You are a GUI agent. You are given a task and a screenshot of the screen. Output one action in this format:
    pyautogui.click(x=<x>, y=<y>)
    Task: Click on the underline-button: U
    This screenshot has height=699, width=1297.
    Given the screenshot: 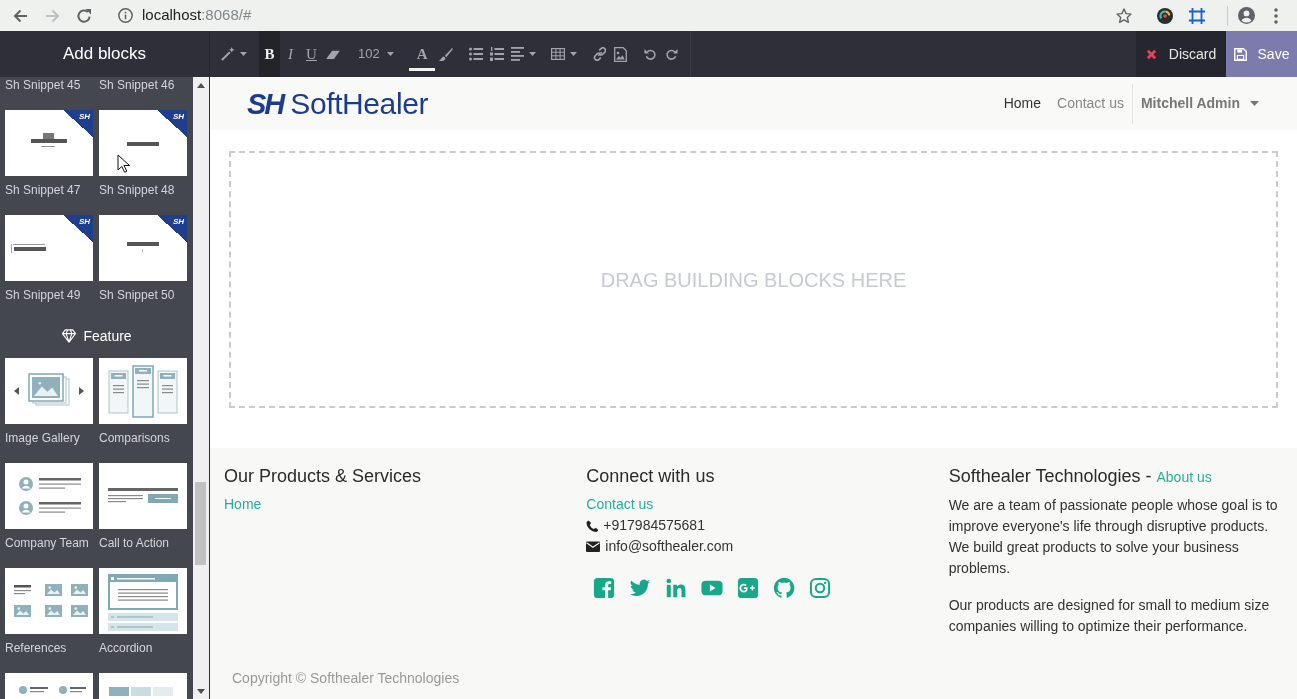 What is the action you would take?
    pyautogui.click(x=311, y=54)
    